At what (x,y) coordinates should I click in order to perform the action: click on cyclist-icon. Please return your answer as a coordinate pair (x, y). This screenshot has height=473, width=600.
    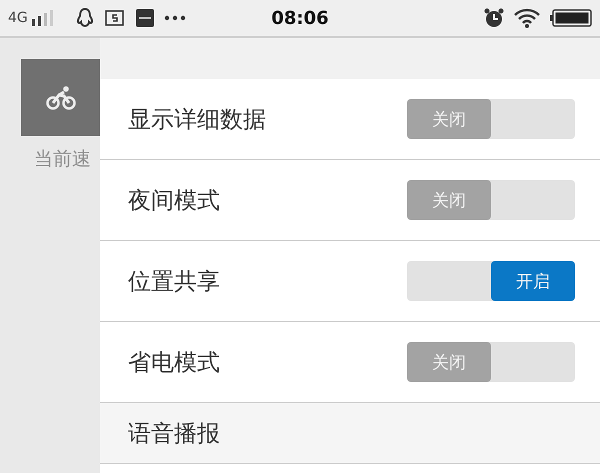
    Looking at the image, I should click on (61, 98).